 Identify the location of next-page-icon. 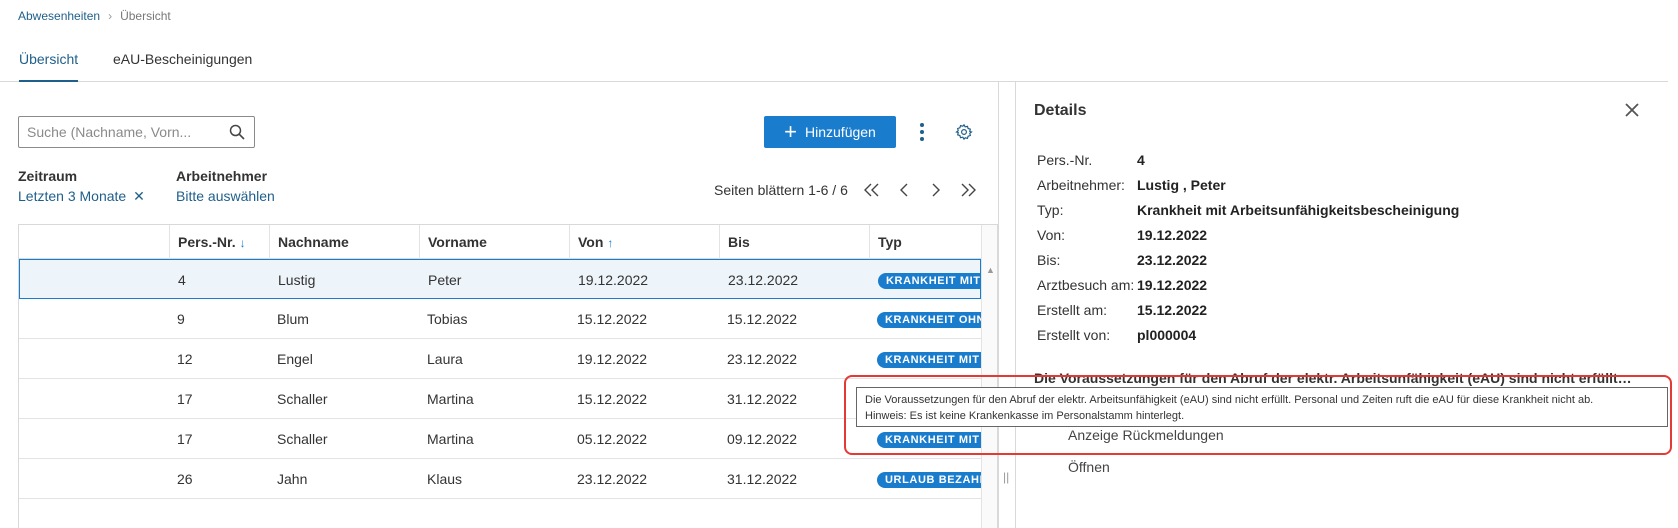
(936, 190).